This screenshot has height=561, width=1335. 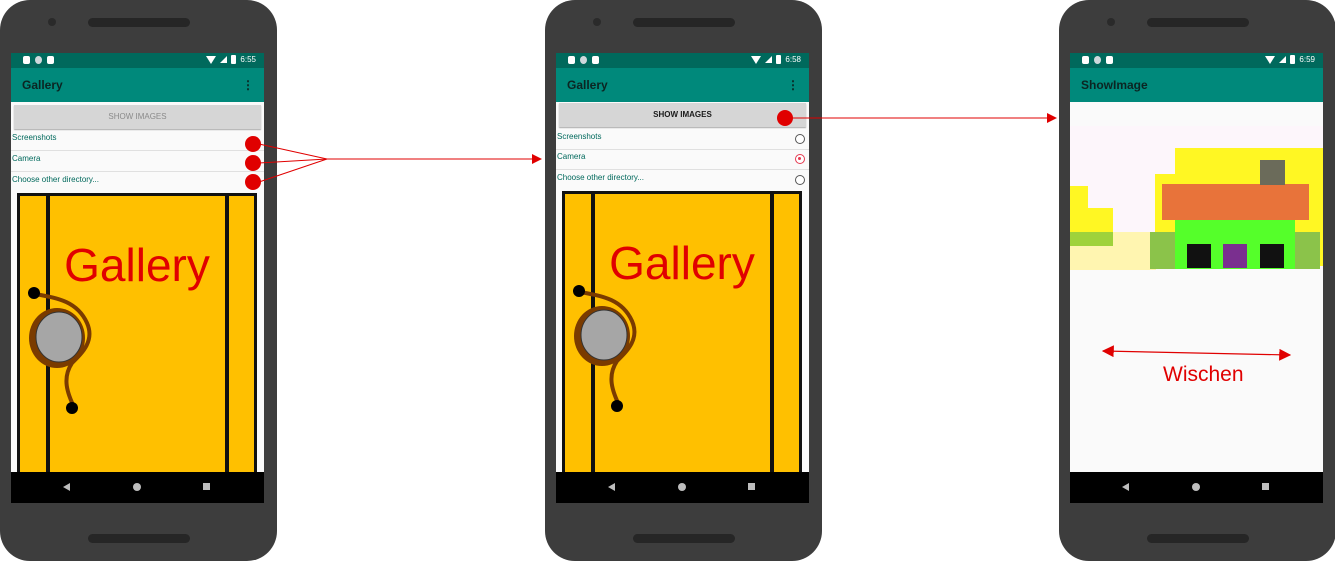 I want to click on swipe-label: Wischen, so click(x=1203, y=374).